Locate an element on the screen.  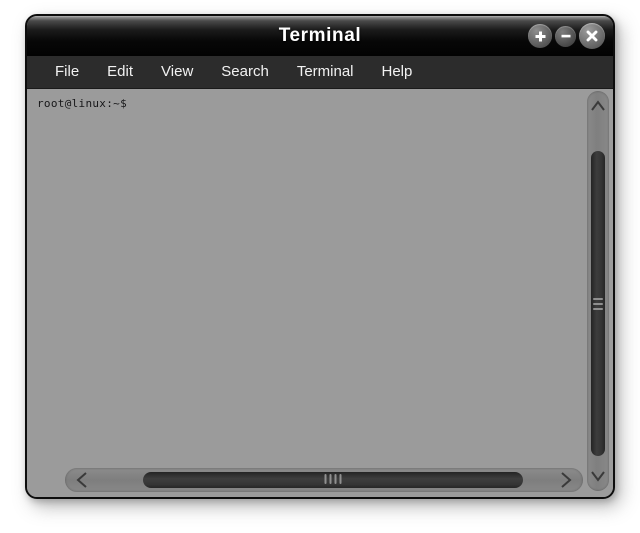
menu-item-edit: Edit is located at coordinates (120, 72).